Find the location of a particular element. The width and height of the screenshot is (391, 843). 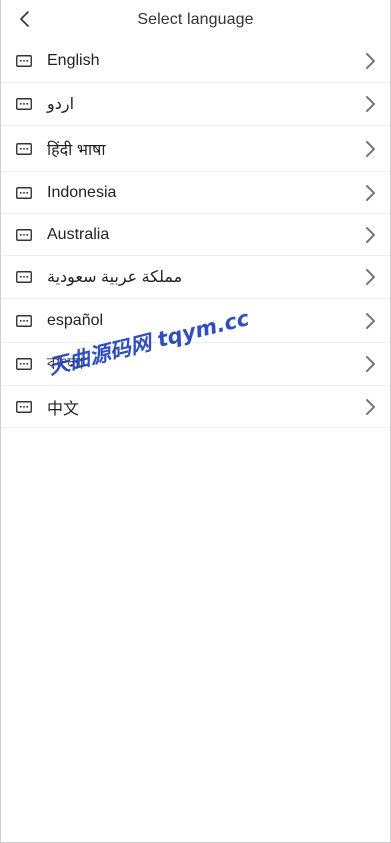

back-button is located at coordinates (25, 19).